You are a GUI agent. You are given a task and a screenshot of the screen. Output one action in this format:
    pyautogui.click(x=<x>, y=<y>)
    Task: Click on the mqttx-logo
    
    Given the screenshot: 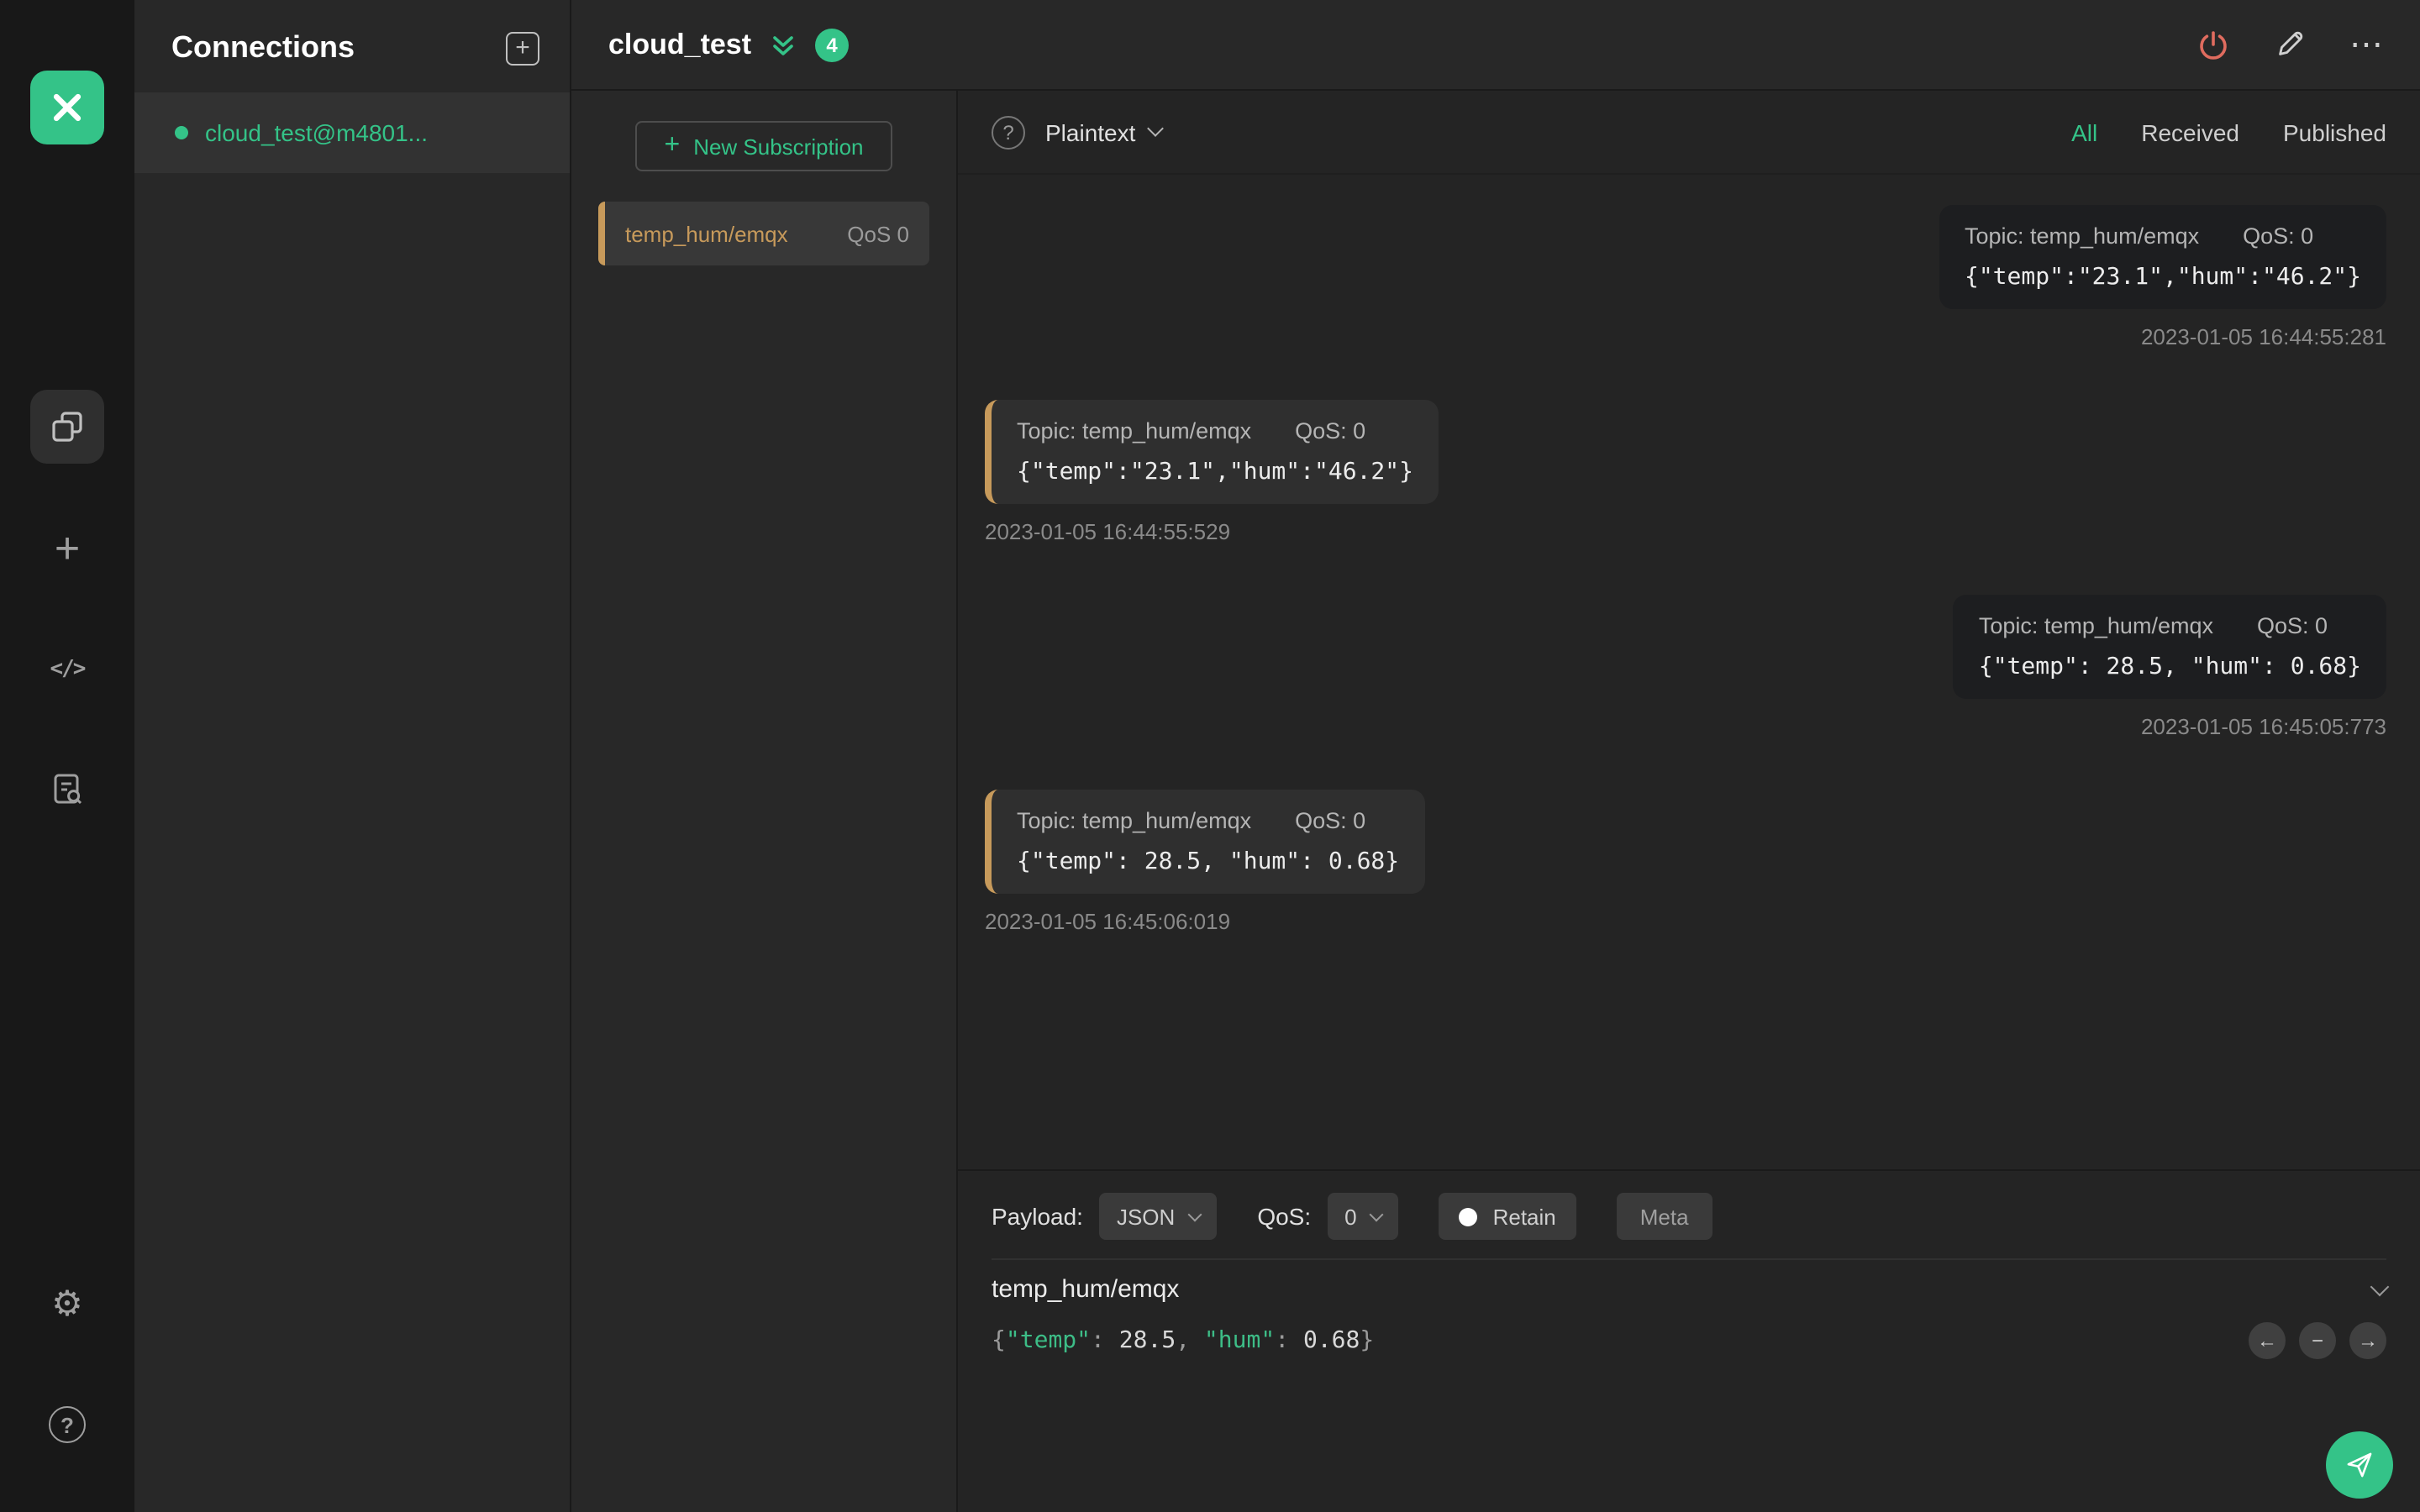 What is the action you would take?
    pyautogui.click(x=67, y=107)
    